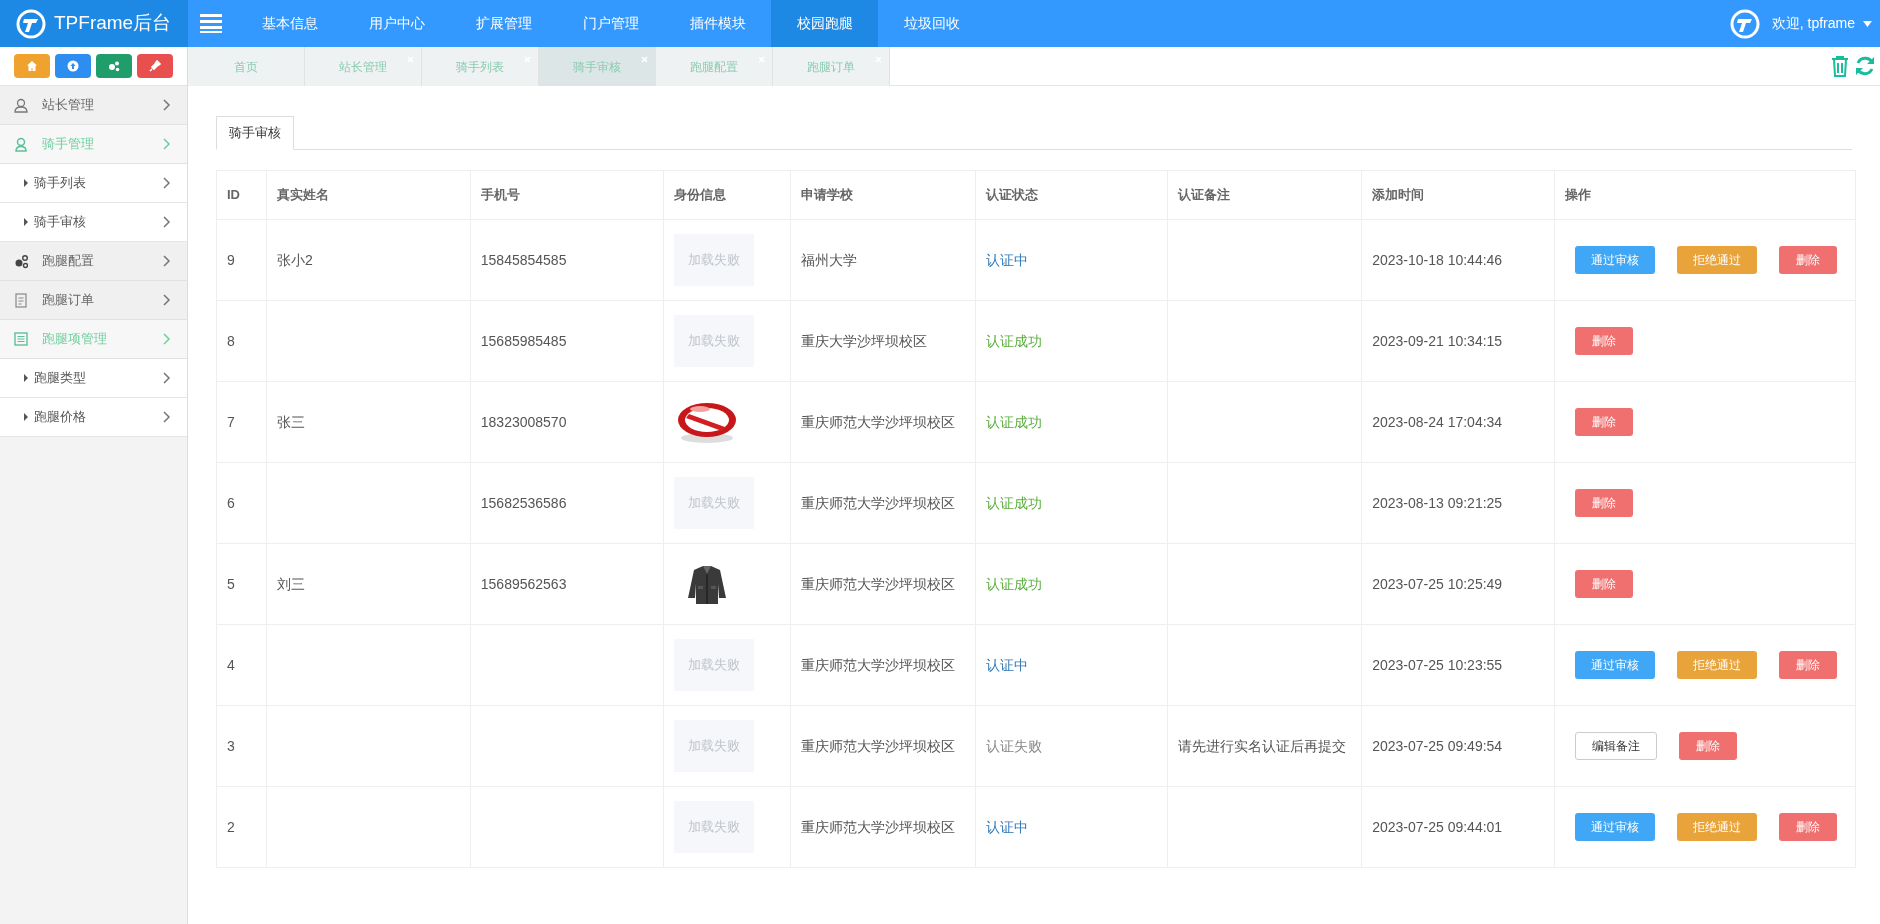  Describe the element at coordinates (567, 584) in the screenshot. I see `table-cell: 15689562563` at that location.